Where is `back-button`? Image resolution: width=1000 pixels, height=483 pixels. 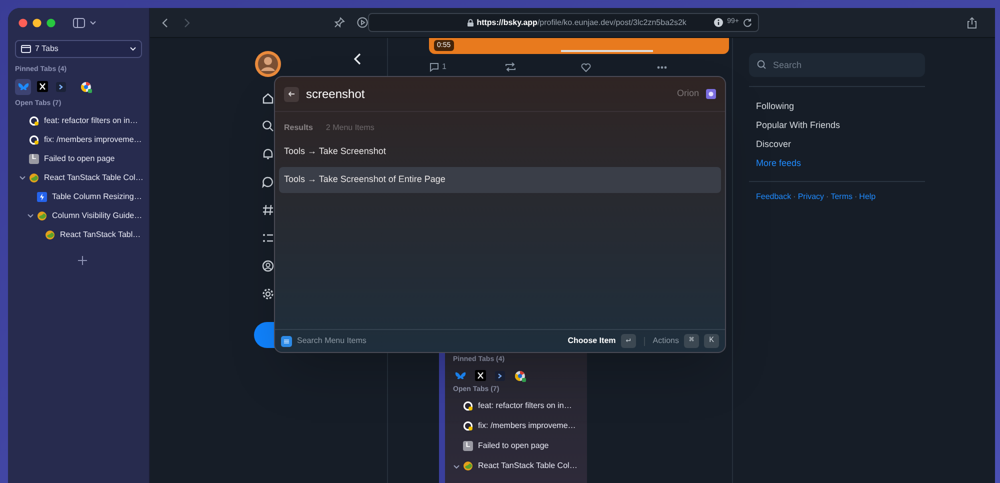
back-button is located at coordinates (291, 94).